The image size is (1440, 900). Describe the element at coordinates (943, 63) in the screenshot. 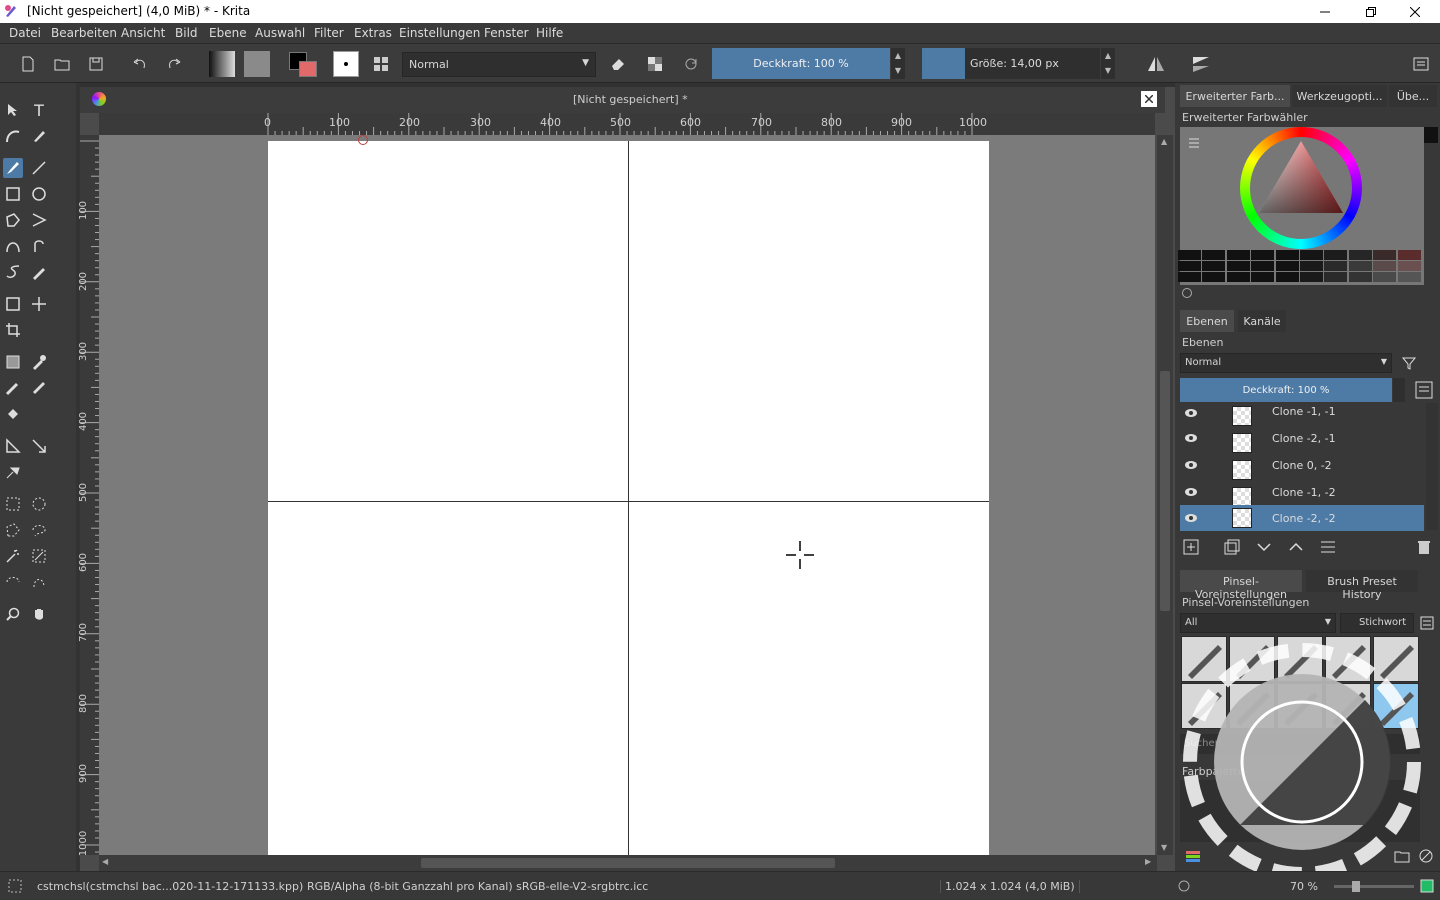

I see `size-slider-fill` at that location.